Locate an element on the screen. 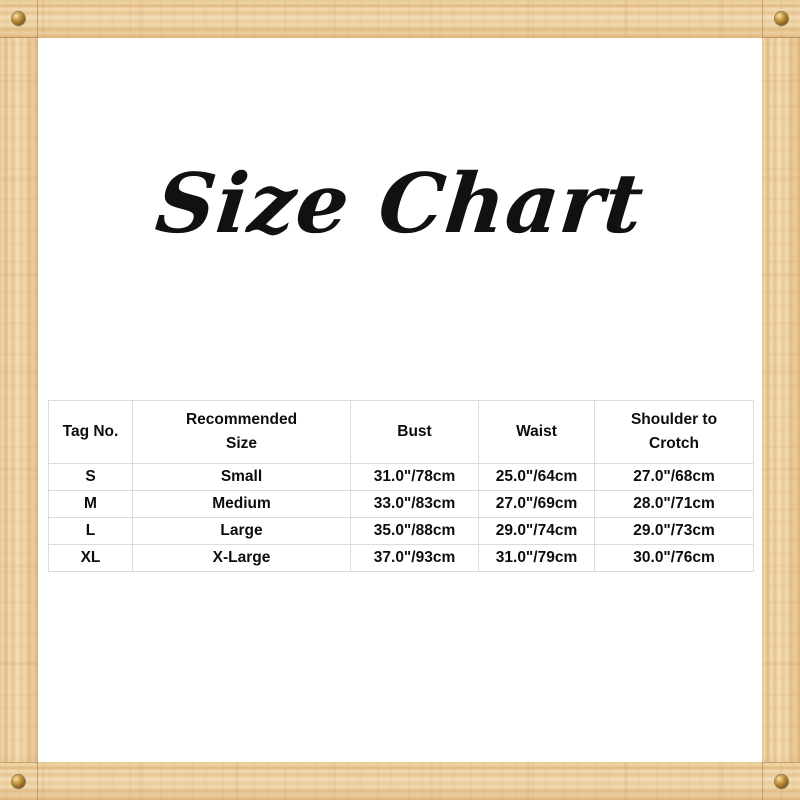 This screenshot has width=800, height=800. cell-shoulder-to-crotch: 30.0"/76cm is located at coordinates (674, 558).